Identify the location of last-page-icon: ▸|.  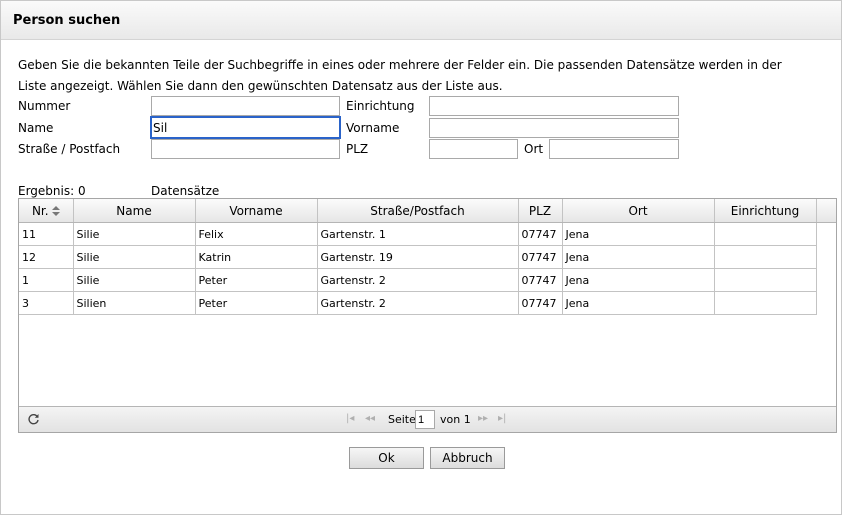
(502, 418).